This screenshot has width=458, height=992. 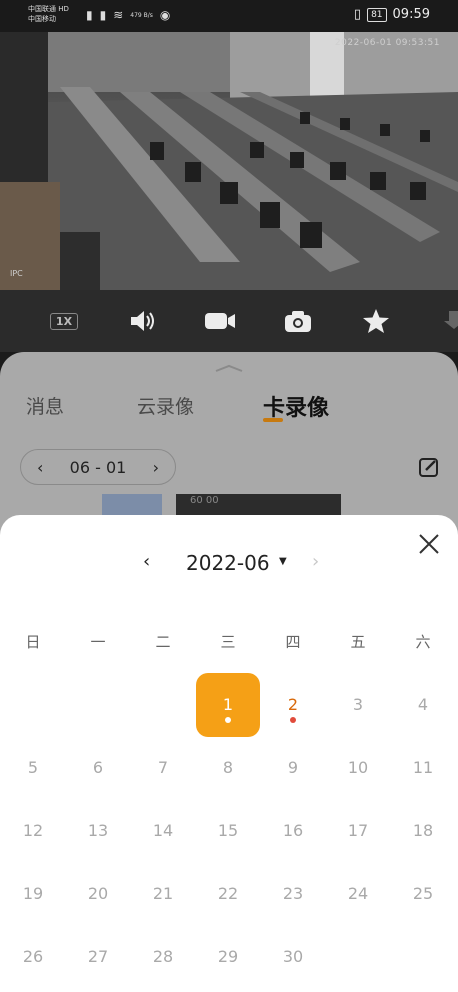 What do you see at coordinates (387, 43) in the screenshot?
I see `osd-timestamp: 2022-06-01 09:53:51` at bounding box center [387, 43].